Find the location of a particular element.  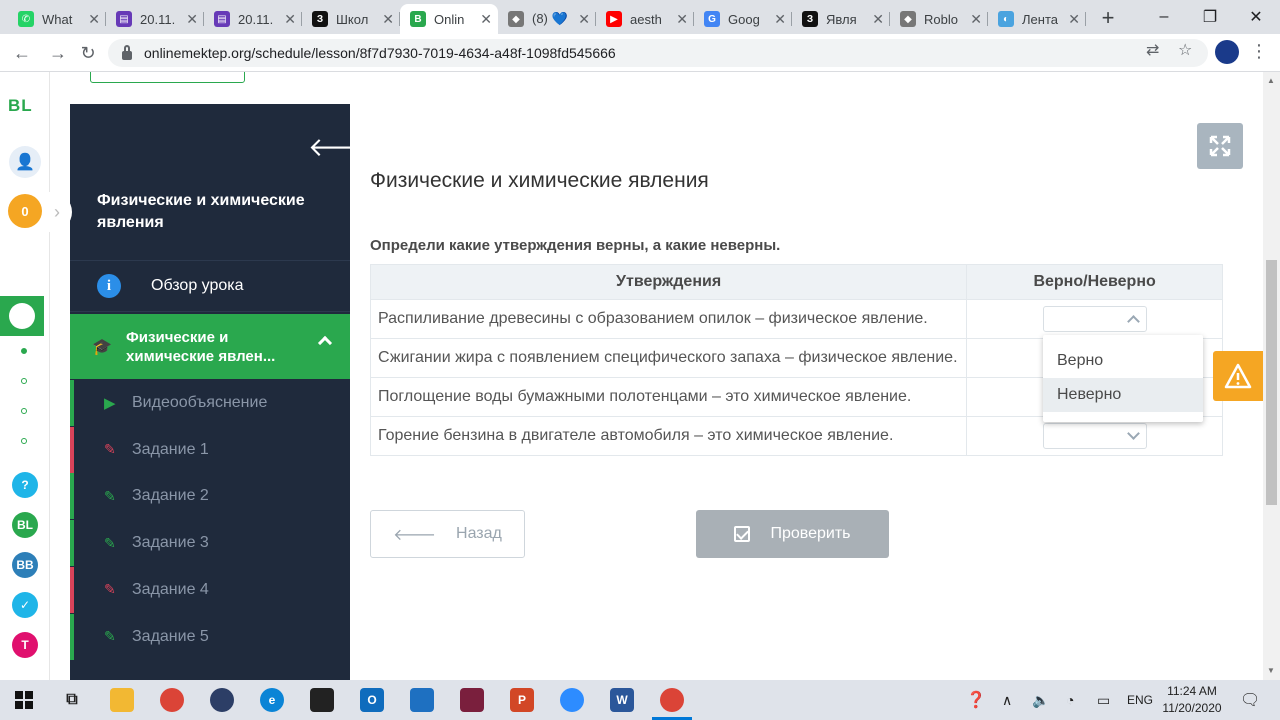

browser-menu-icon: ⋮ is located at coordinates (1259, 51).